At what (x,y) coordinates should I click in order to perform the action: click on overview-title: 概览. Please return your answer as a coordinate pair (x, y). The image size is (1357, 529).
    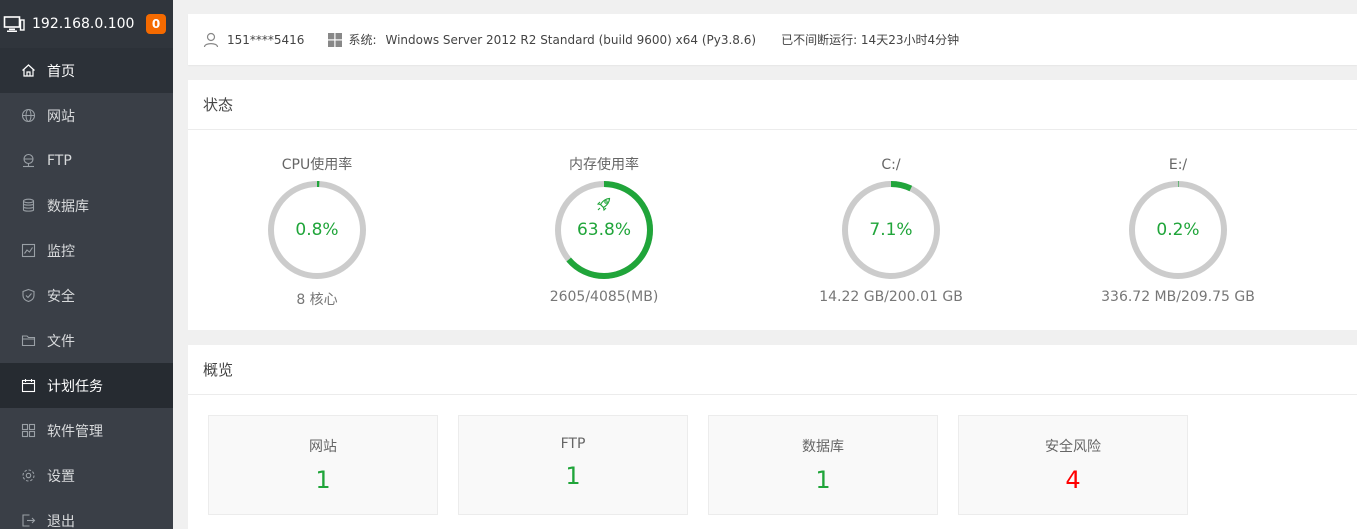
    Looking at the image, I should click on (772, 370).